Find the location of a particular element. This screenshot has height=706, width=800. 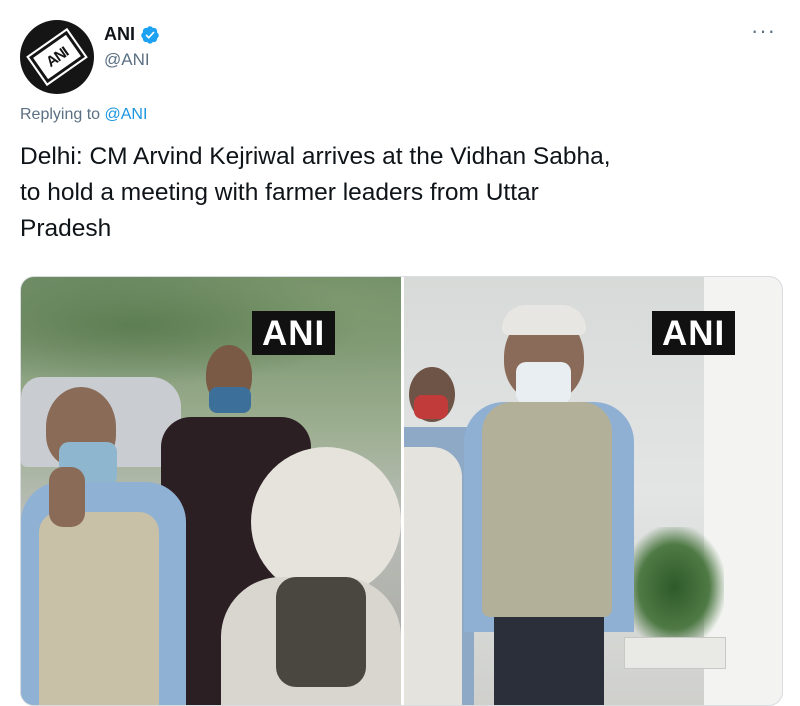

avatar-logo: ANI is located at coordinates (57, 57).